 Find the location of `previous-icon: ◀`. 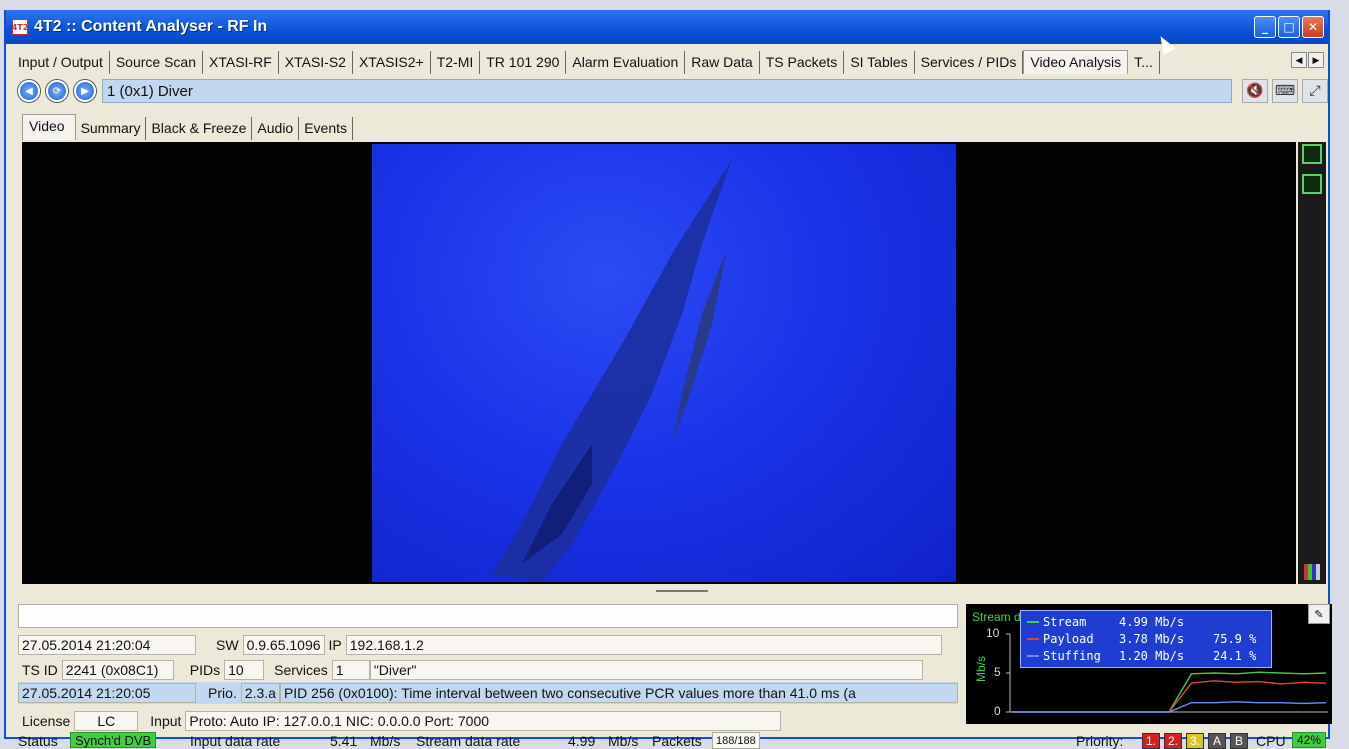

previous-icon: ◀ is located at coordinates (29, 91).